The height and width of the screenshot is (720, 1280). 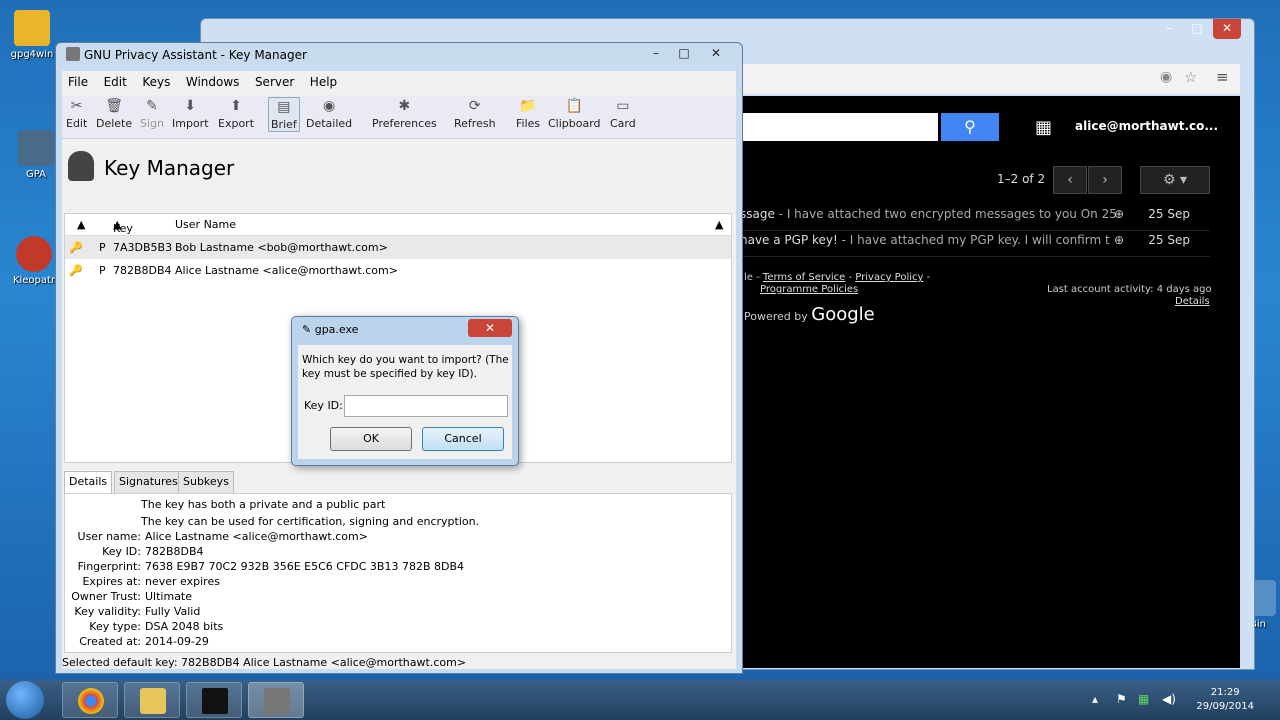 I want to click on tab-subkeys: Subkeys, so click(x=206, y=482).